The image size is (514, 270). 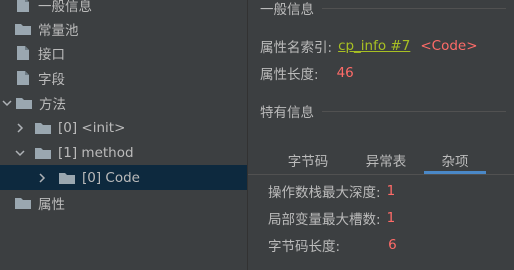 What do you see at coordinates (449, 46) in the screenshot?
I see `attribute-name-value: <Code>` at bounding box center [449, 46].